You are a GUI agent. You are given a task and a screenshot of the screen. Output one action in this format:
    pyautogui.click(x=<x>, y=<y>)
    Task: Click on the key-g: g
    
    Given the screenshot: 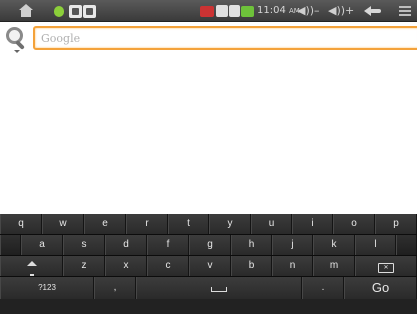 What is the action you would take?
    pyautogui.click(x=210, y=245)
    